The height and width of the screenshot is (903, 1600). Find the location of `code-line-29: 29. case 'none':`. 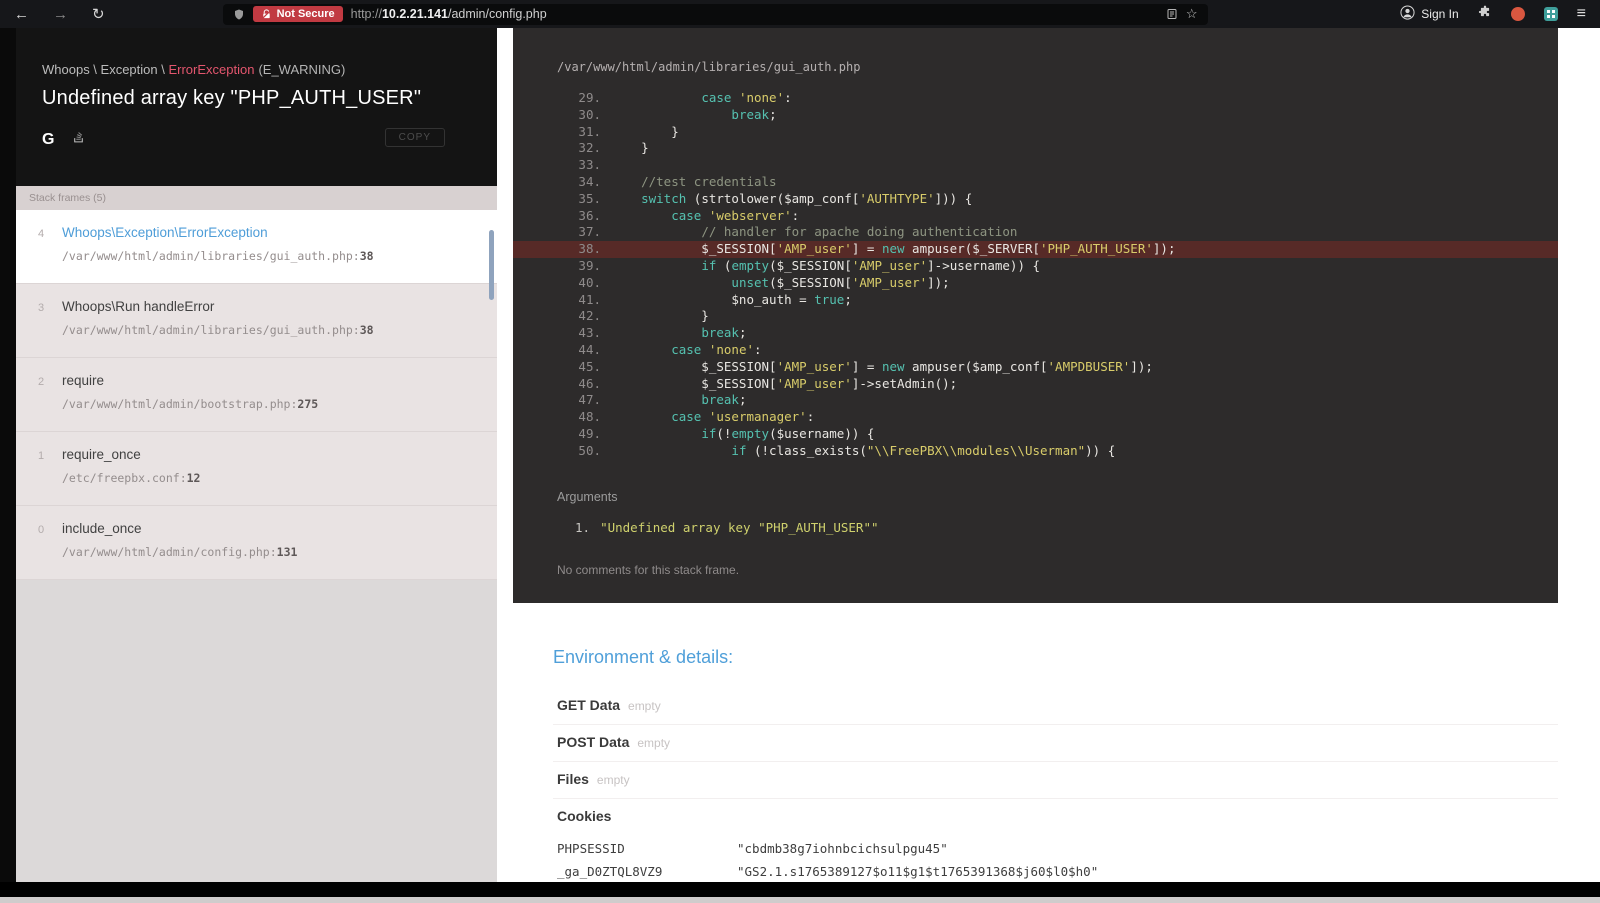

code-line-29: 29. case 'none': is located at coordinates (685, 97).